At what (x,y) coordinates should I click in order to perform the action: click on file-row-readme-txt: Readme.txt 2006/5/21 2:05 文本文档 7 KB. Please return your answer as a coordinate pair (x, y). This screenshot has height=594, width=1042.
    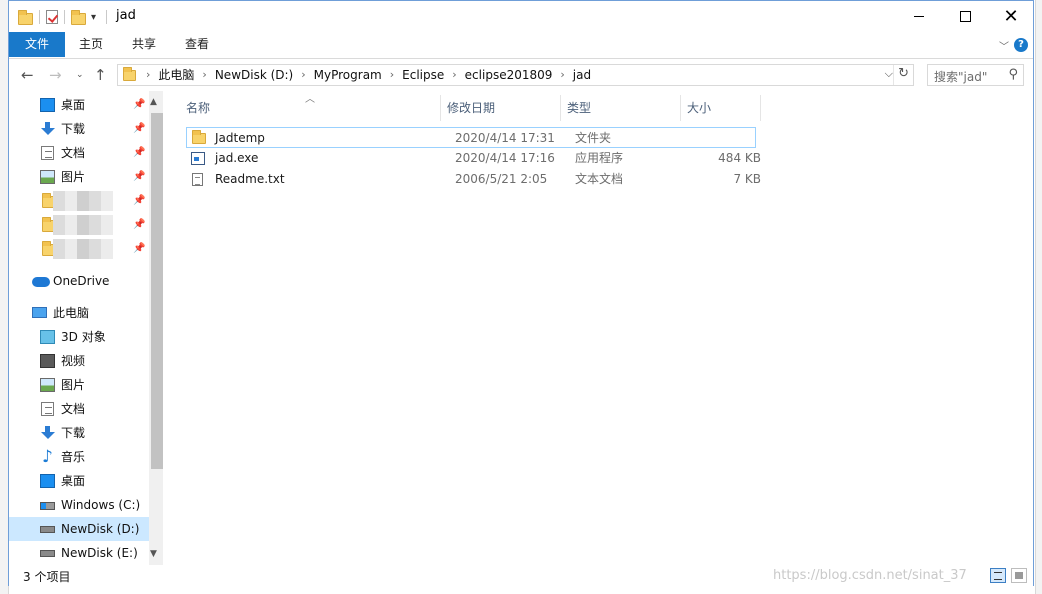
    Looking at the image, I should click on (473, 179).